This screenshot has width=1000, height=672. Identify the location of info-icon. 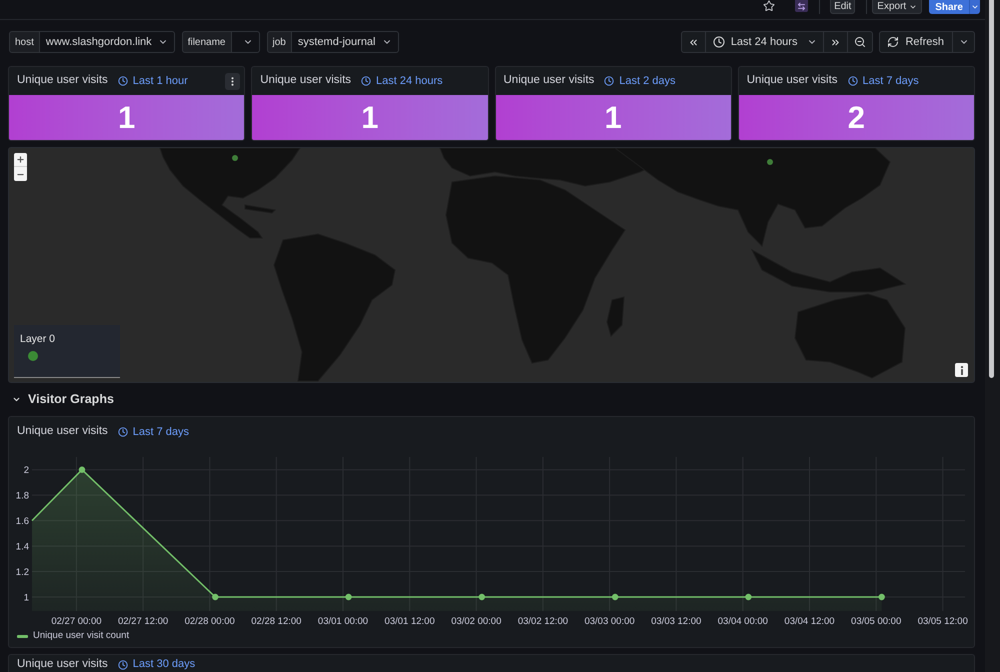
(962, 370).